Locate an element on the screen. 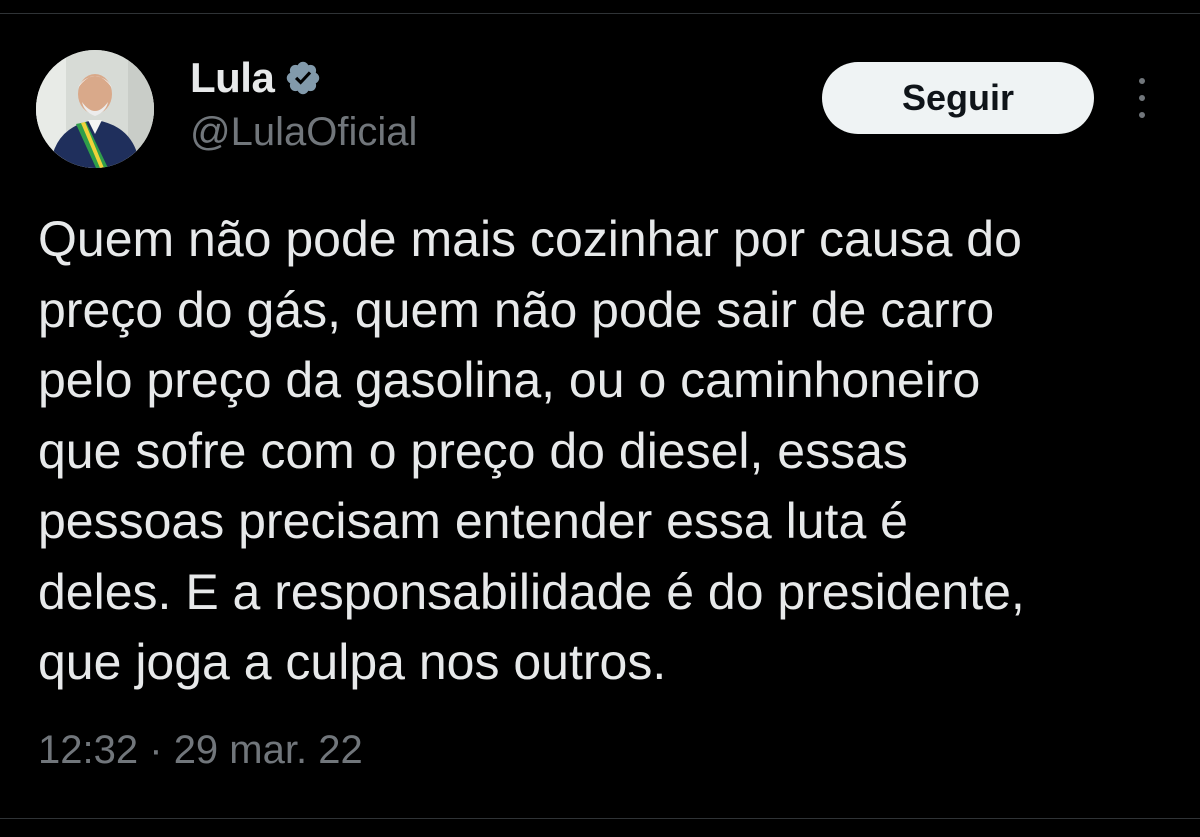 The image size is (1200, 837). more-options-icon is located at coordinates (1142, 98).